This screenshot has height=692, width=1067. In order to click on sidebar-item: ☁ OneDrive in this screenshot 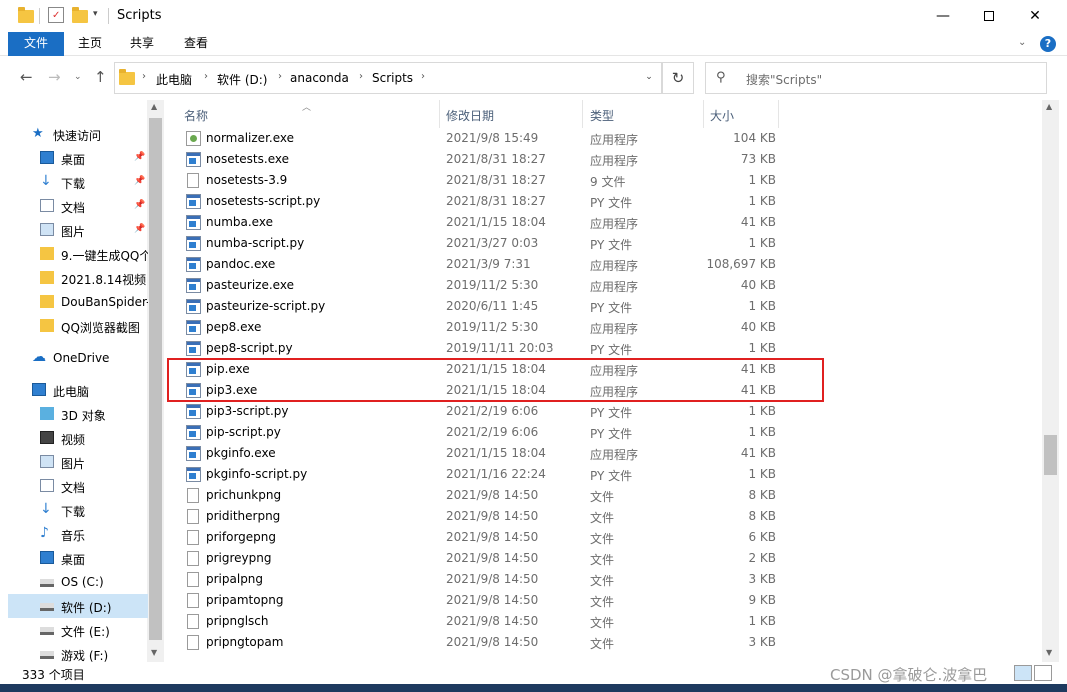, I will do `click(78, 358)`.